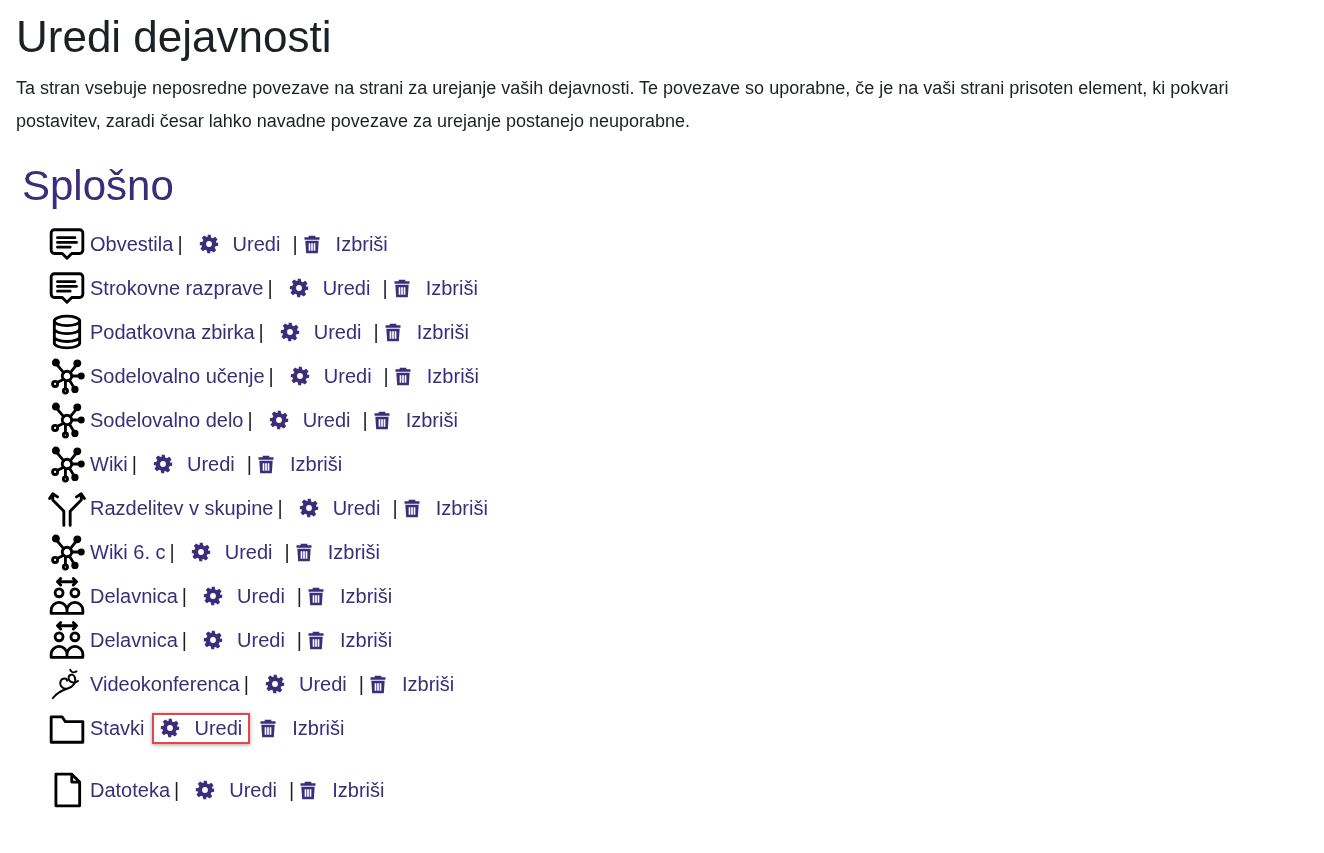 The width and height of the screenshot is (1324, 853). I want to click on split-arrow-icon, so click(67, 508).